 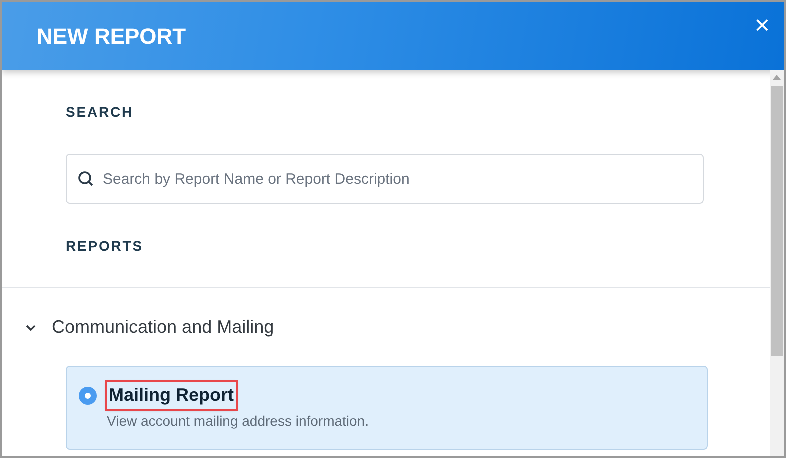 I want to click on radio-button, so click(x=88, y=396).